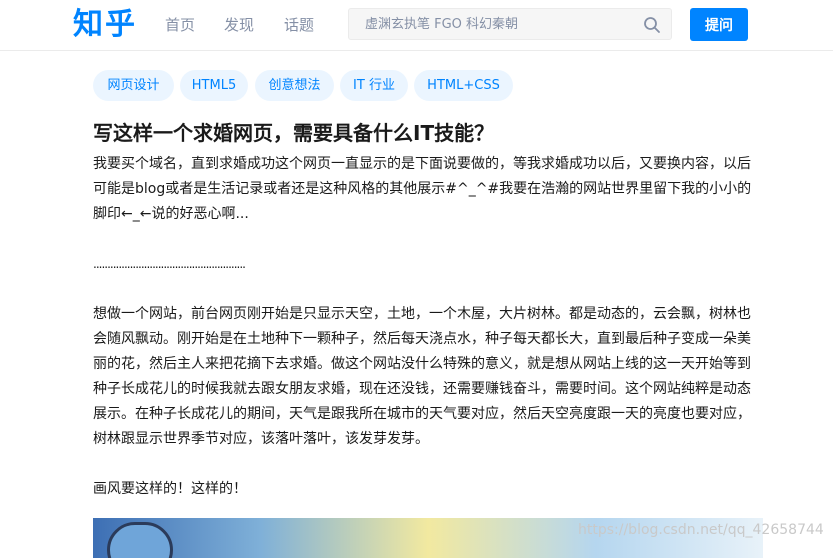 This screenshot has width=833, height=558. I want to click on nav-topics-link: 话题, so click(299, 25).